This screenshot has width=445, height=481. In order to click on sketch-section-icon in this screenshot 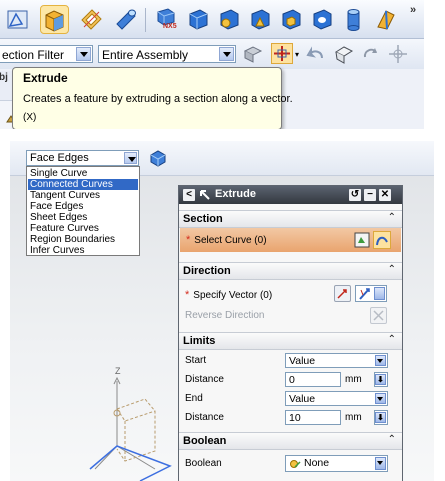, I will do `click(362, 240)`.